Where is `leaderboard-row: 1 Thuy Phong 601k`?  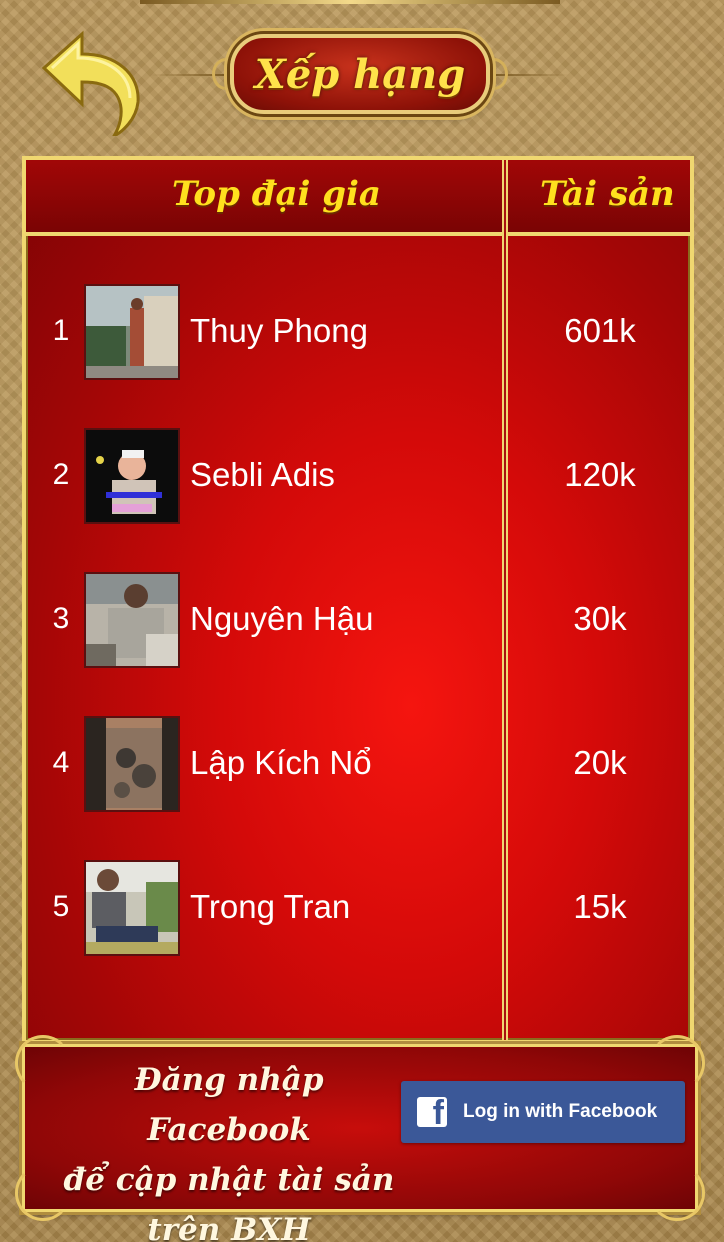
leaderboard-row: 1 Thuy Phong 601k is located at coordinates (358, 334).